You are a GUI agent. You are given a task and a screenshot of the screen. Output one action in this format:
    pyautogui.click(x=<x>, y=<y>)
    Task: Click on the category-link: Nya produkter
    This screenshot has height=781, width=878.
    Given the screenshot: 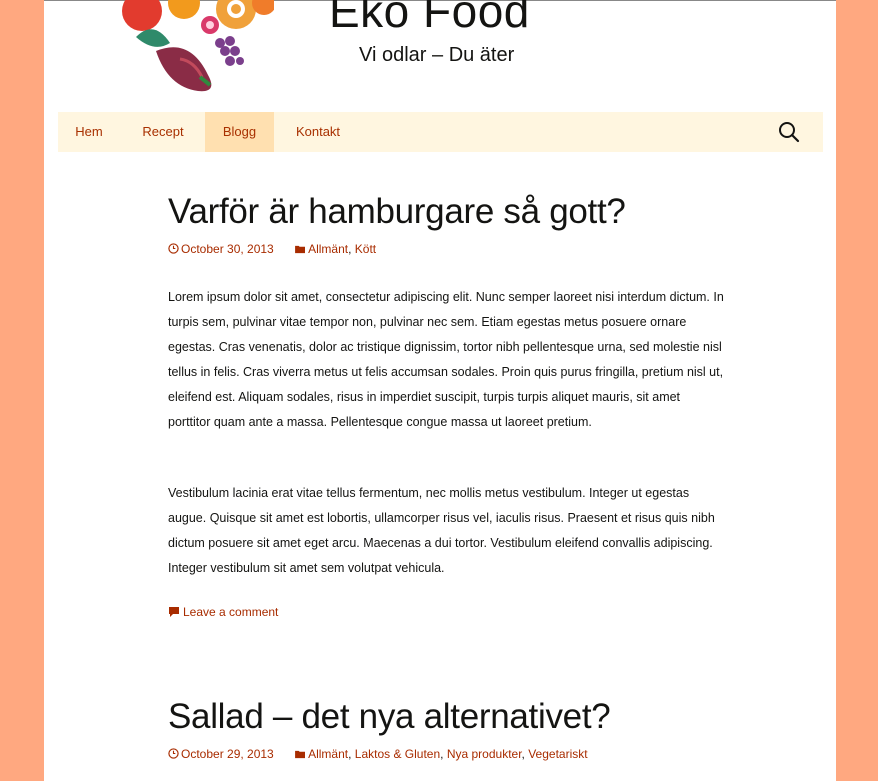 What is the action you would take?
    pyautogui.click(x=484, y=754)
    